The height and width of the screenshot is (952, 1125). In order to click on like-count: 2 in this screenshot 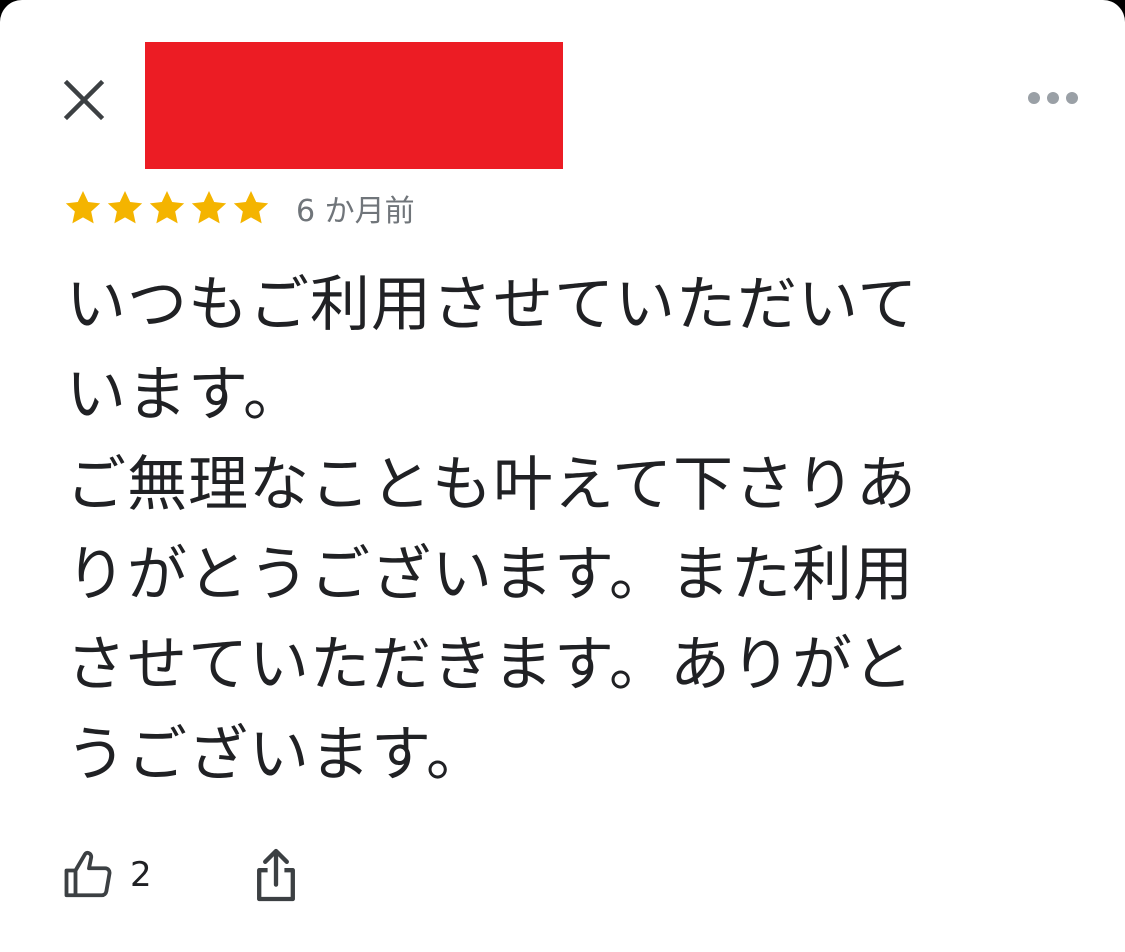, I will do `click(141, 875)`.